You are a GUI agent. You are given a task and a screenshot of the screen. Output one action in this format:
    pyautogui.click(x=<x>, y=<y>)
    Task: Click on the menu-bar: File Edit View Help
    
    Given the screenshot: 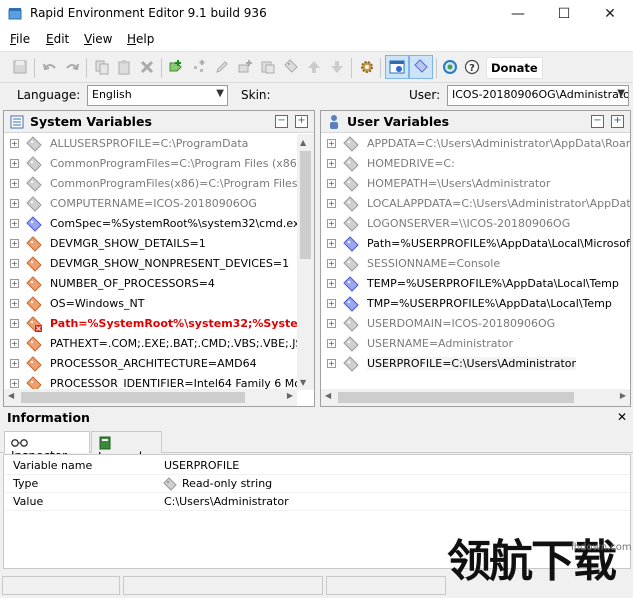 What is the action you would take?
    pyautogui.click(x=316, y=40)
    